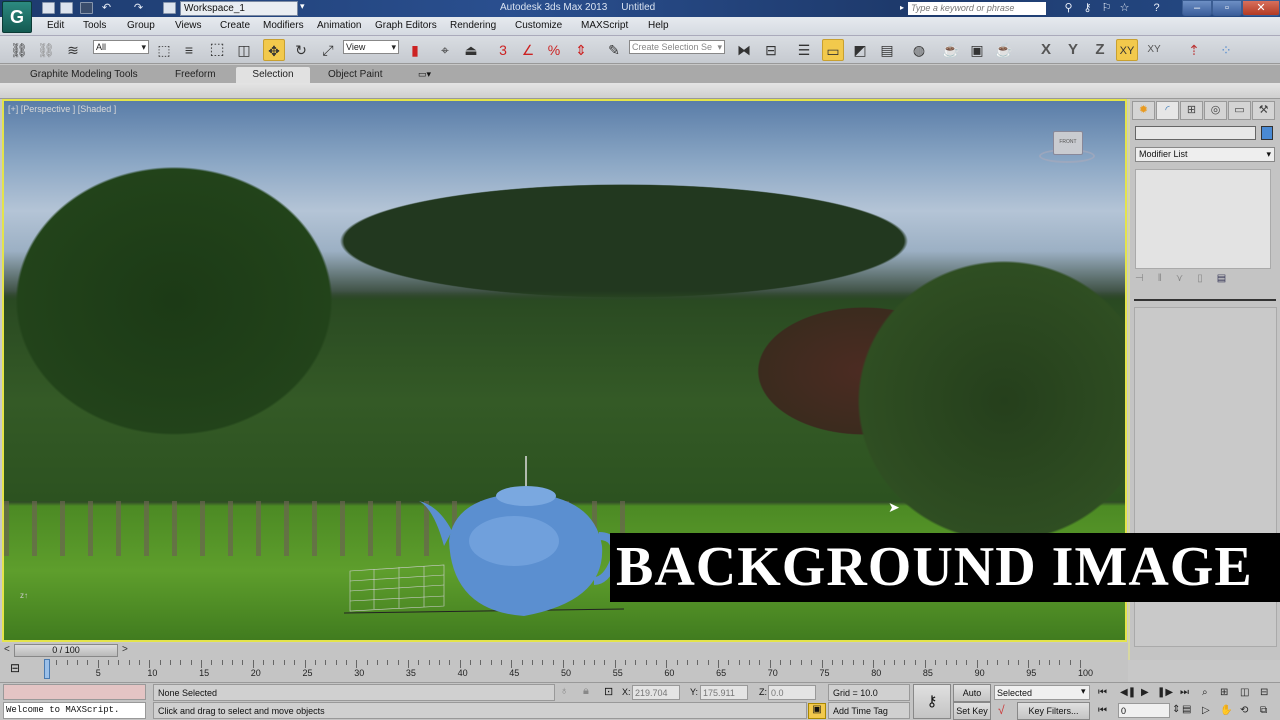 The image size is (1280, 720). What do you see at coordinates (1128, 692) in the screenshot?
I see `previous-frame-icon: ◀❚` at bounding box center [1128, 692].